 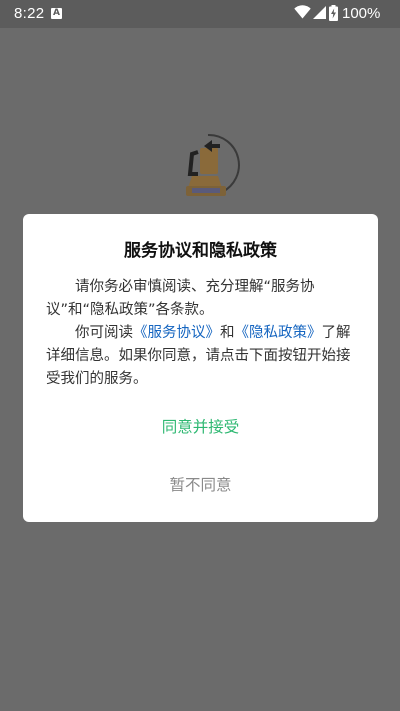 I want to click on decline-button: 暂不同意, so click(x=200, y=485).